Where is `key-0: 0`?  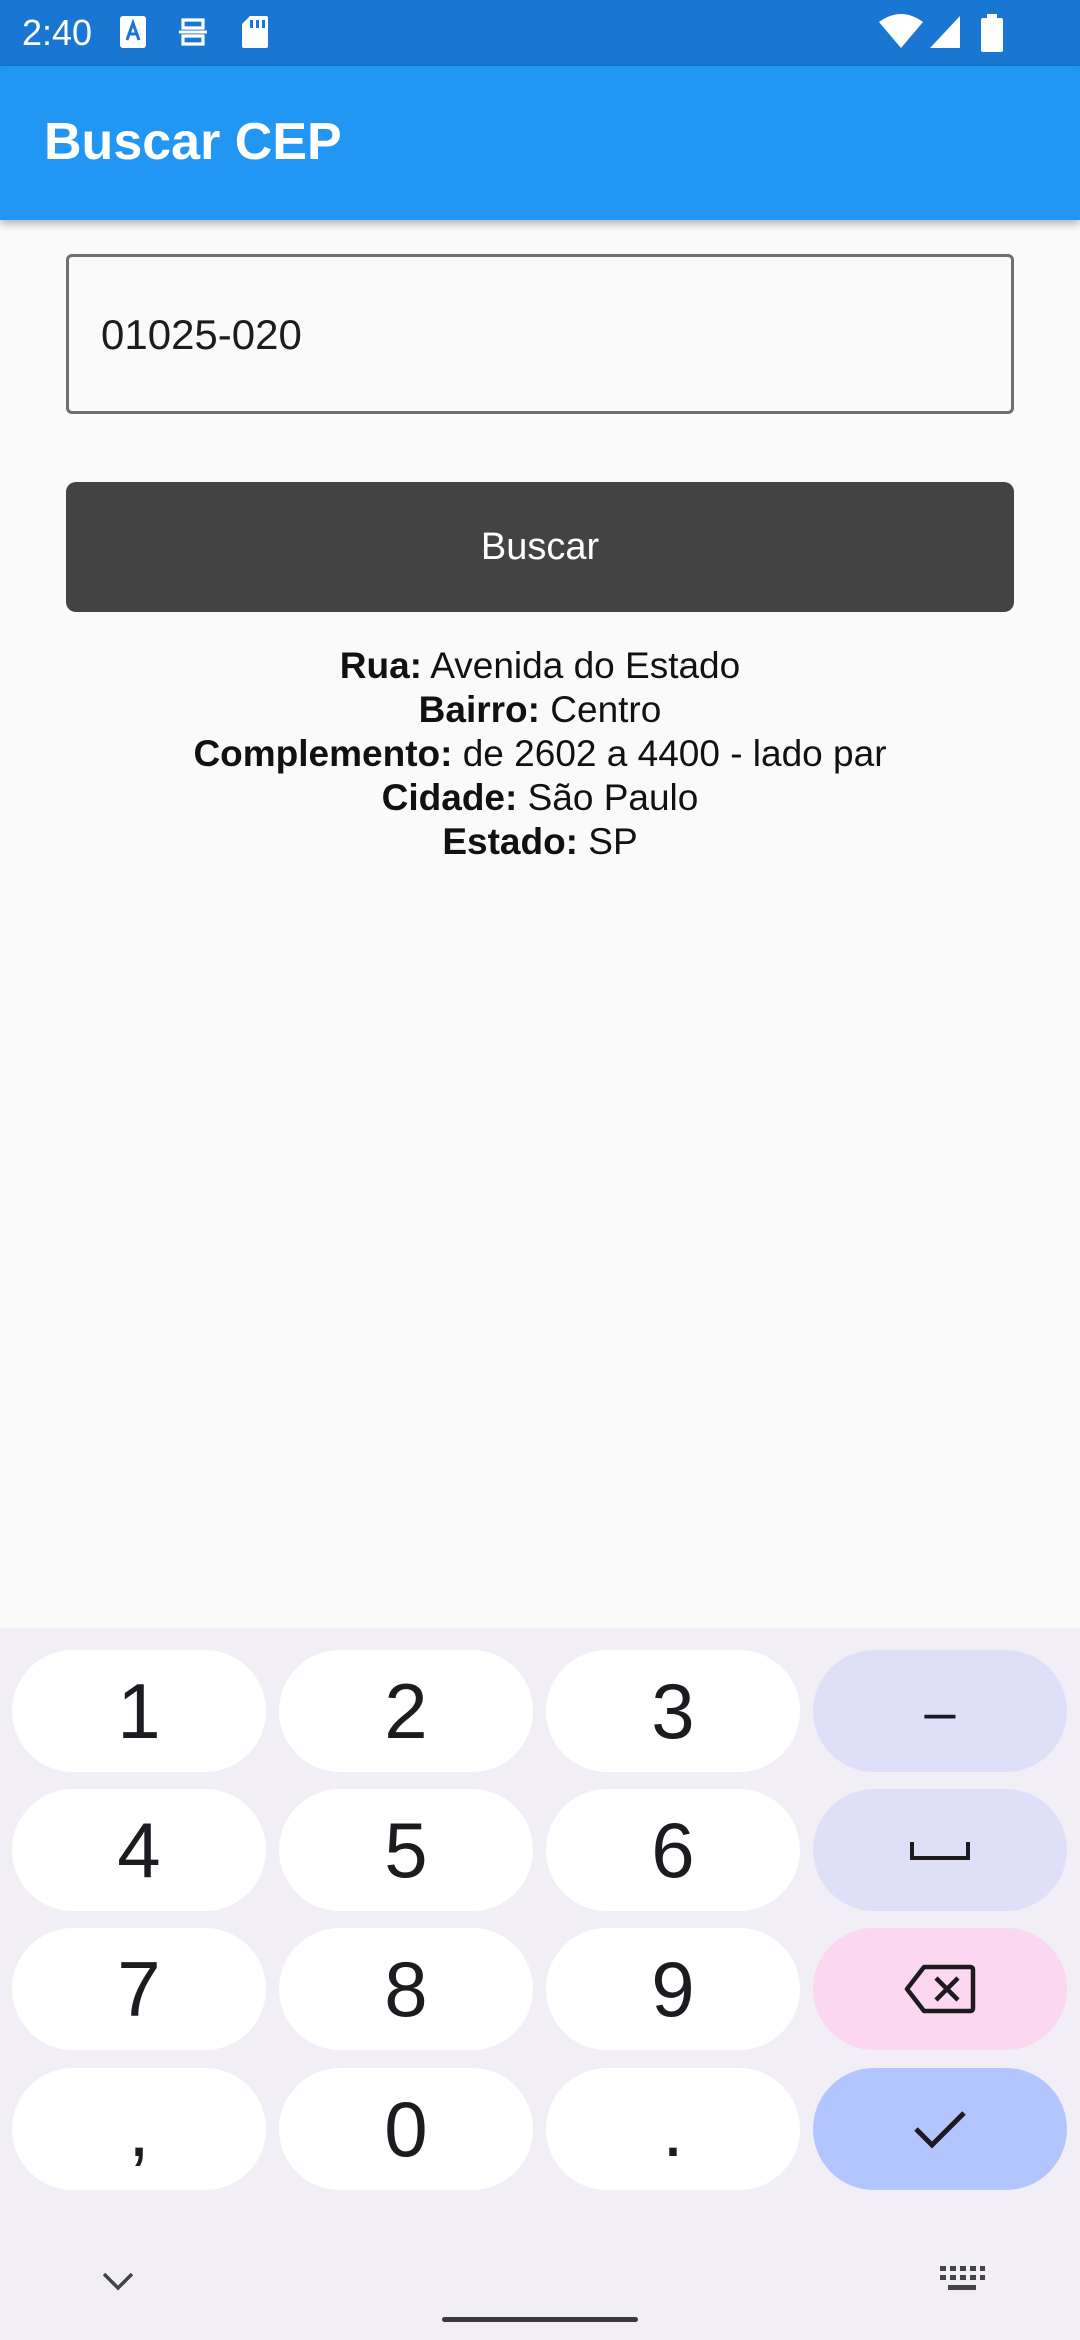
key-0: 0 is located at coordinates (406, 2129).